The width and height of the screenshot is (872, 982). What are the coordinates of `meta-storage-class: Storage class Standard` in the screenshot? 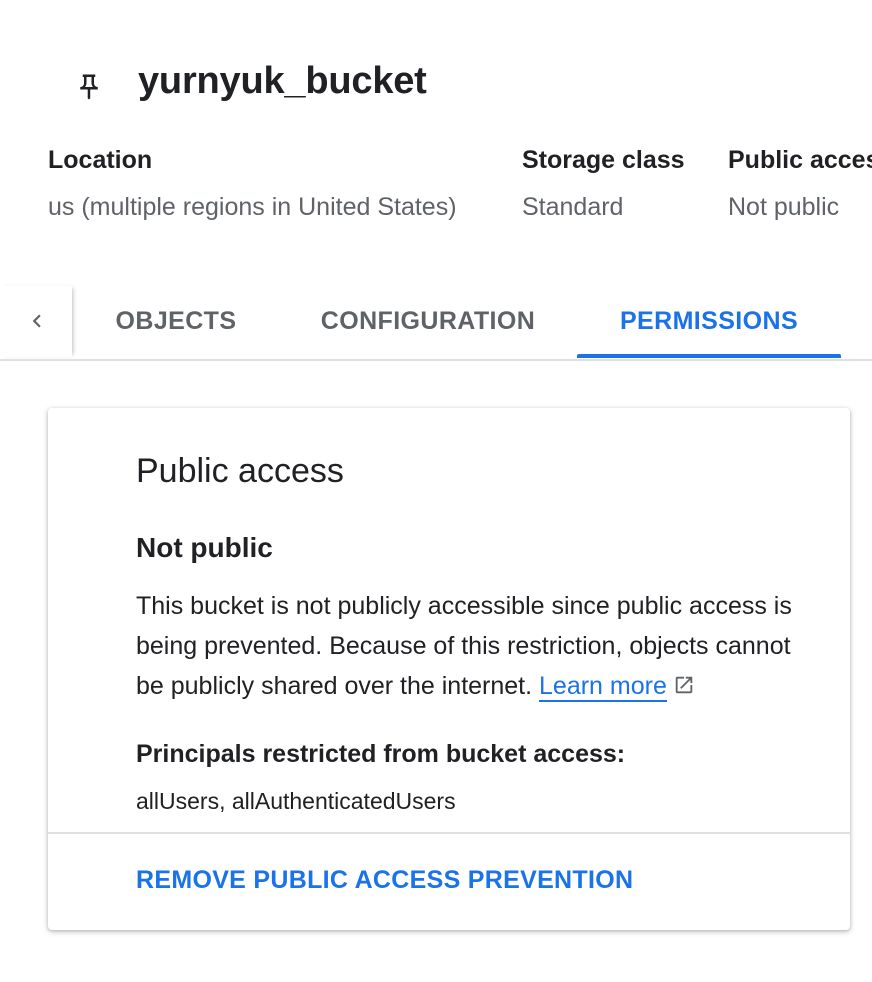 It's located at (603, 191).